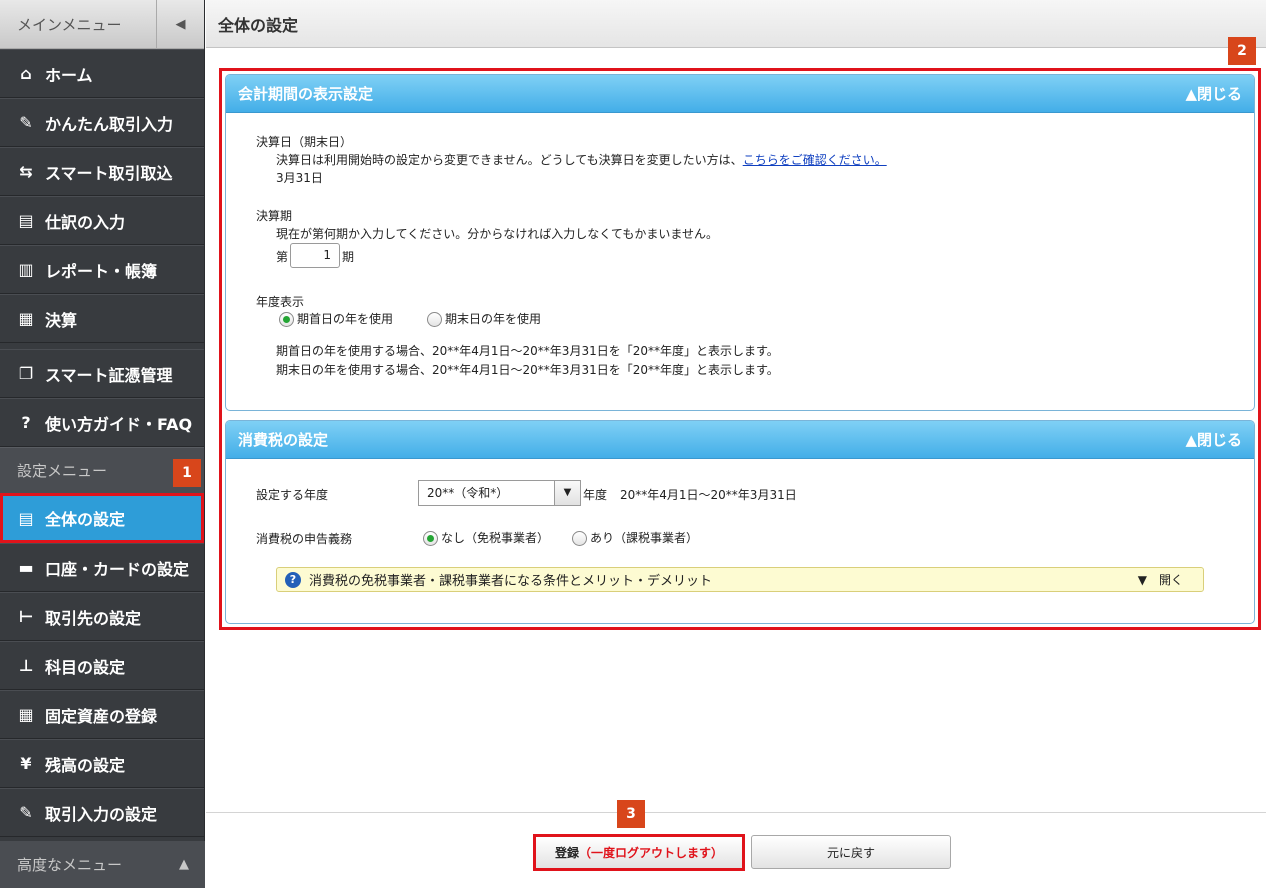  I want to click on main-nav-item-label: レポート・帳簿, so click(101, 271).